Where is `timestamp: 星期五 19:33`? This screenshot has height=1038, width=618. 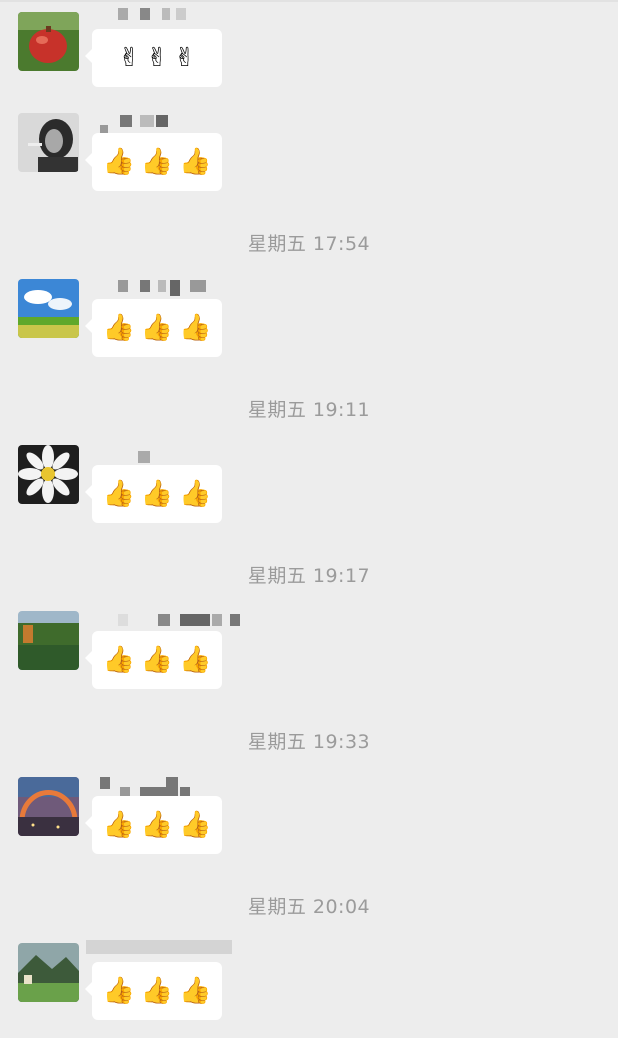 timestamp: 星期五 19:33 is located at coordinates (309, 742).